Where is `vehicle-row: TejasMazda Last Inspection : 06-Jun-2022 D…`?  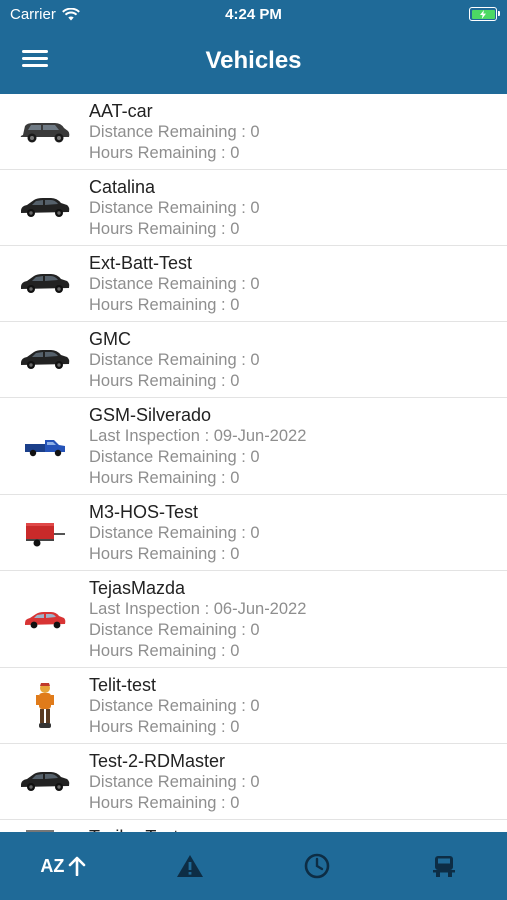
vehicle-row: TejasMazda Last Inspection : 06-Jun-2022 D… is located at coordinates (253, 619).